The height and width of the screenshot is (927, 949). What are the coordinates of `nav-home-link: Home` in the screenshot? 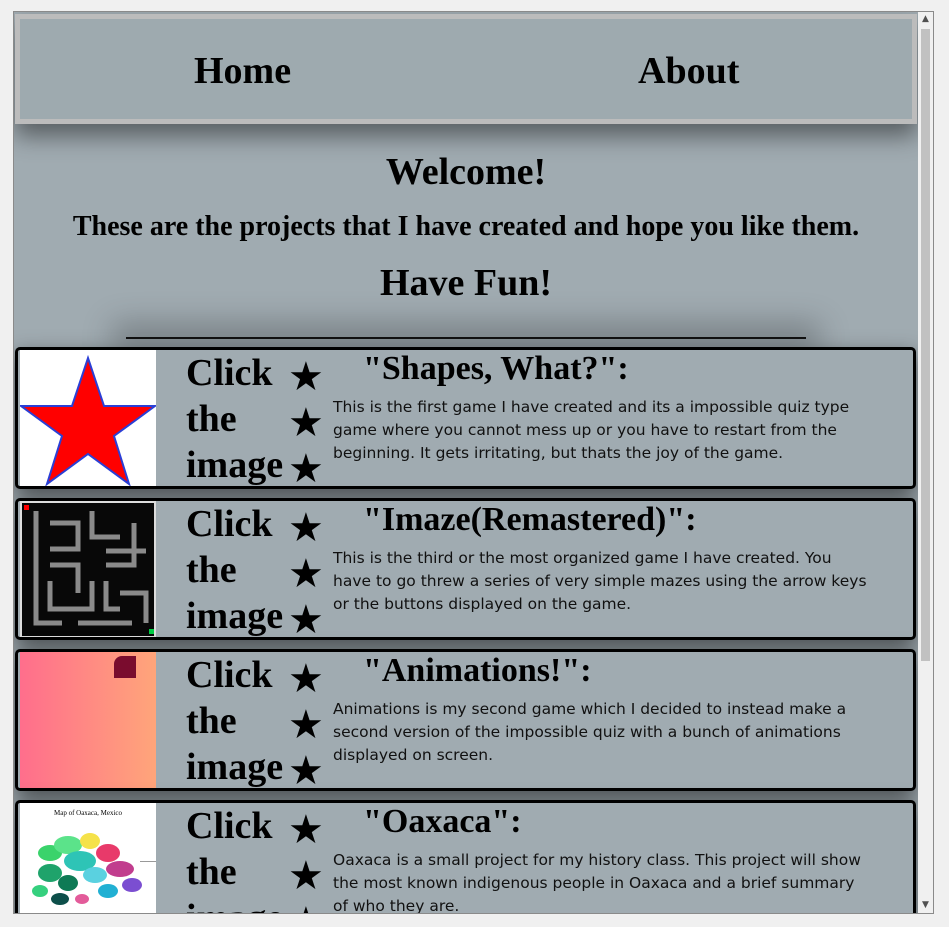 It's located at (242, 71).